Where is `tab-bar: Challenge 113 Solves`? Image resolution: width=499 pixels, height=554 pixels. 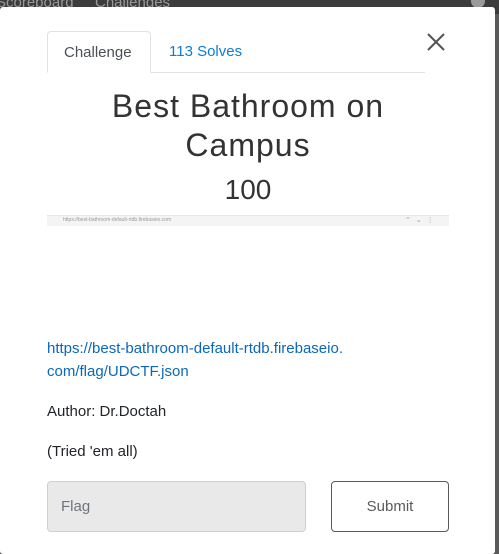
tab-bar: Challenge 113 Solves is located at coordinates (236, 52).